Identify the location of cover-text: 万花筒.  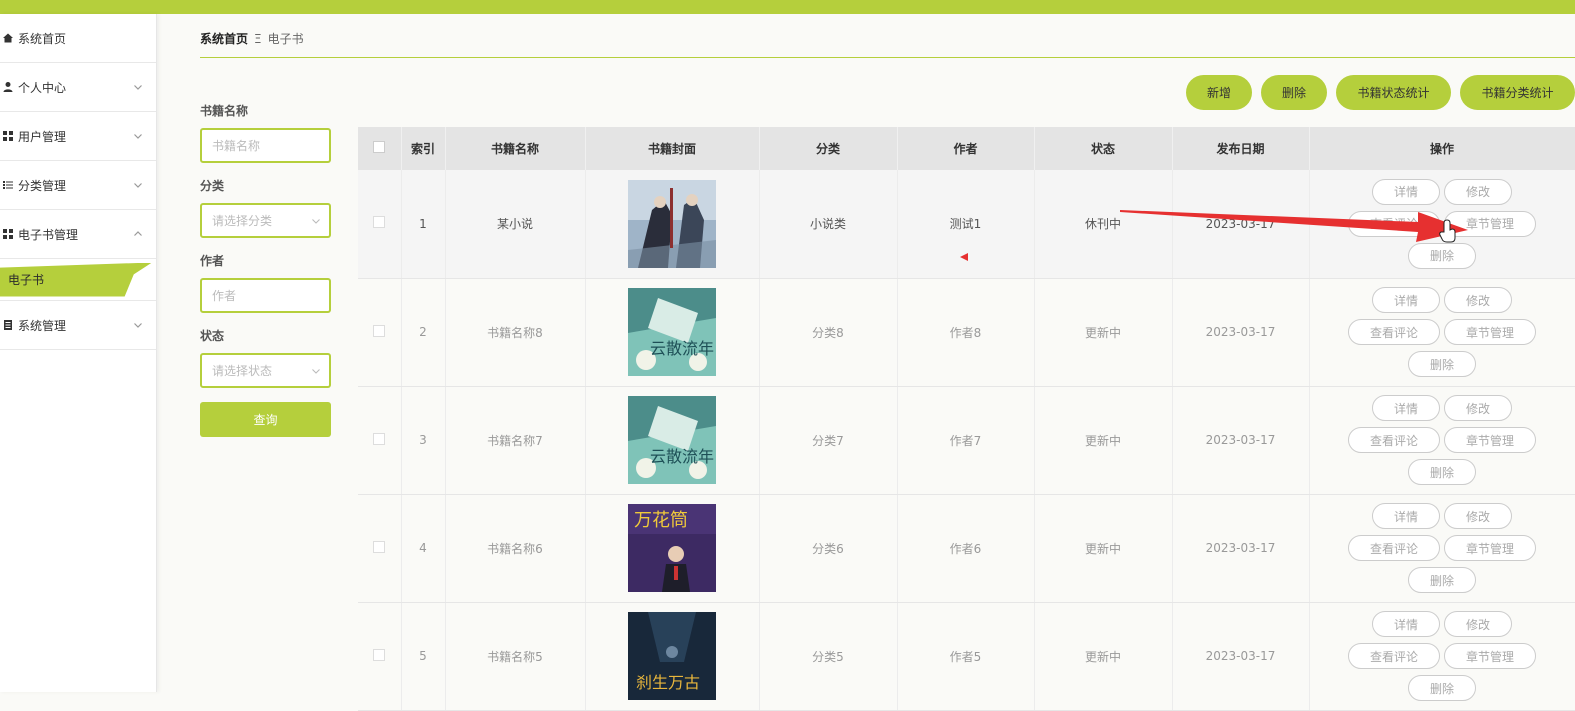
(661, 520).